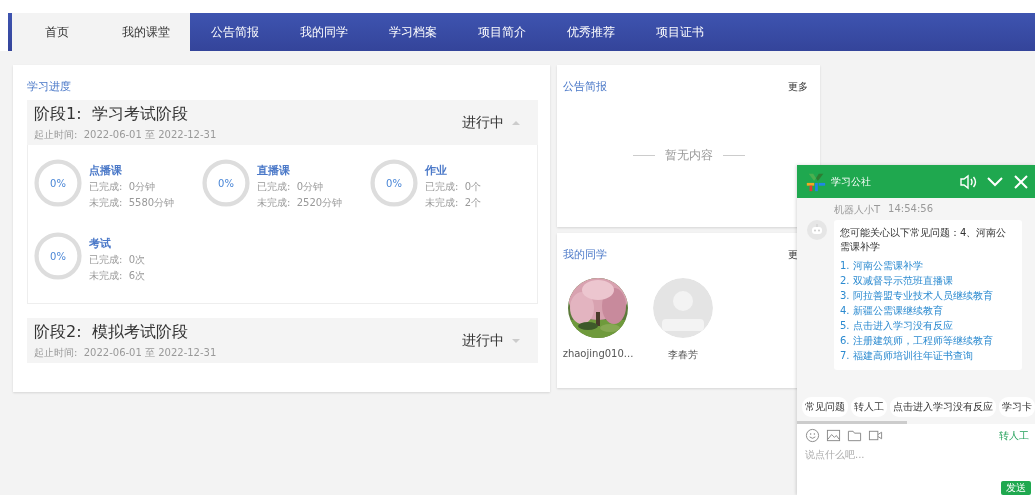 This screenshot has height=495, width=1035. What do you see at coordinates (412, 32) in the screenshot?
I see `nav-tab: 学习档案` at bounding box center [412, 32].